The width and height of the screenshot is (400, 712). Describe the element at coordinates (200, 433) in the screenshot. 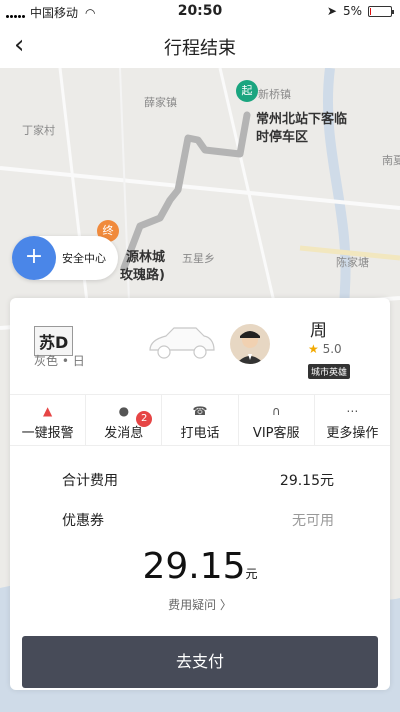

I see `phone-label: 打电话` at that location.